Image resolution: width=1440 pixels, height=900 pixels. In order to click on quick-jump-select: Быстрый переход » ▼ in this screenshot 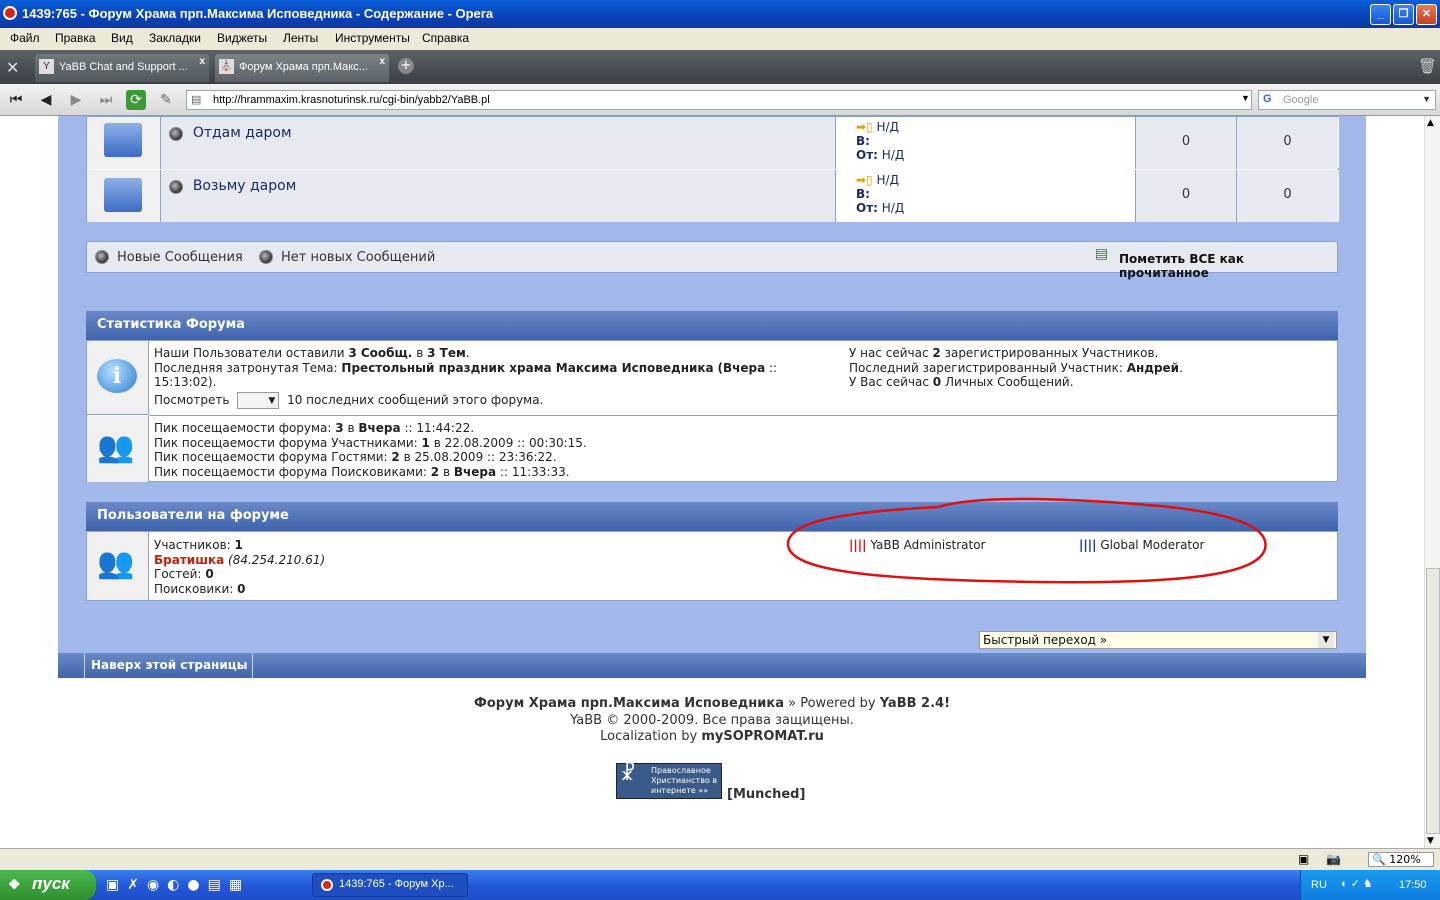, I will do `click(1158, 640)`.